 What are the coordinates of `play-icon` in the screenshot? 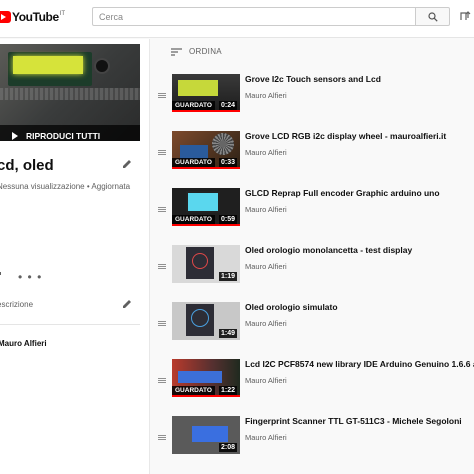 It's located at (15, 136).